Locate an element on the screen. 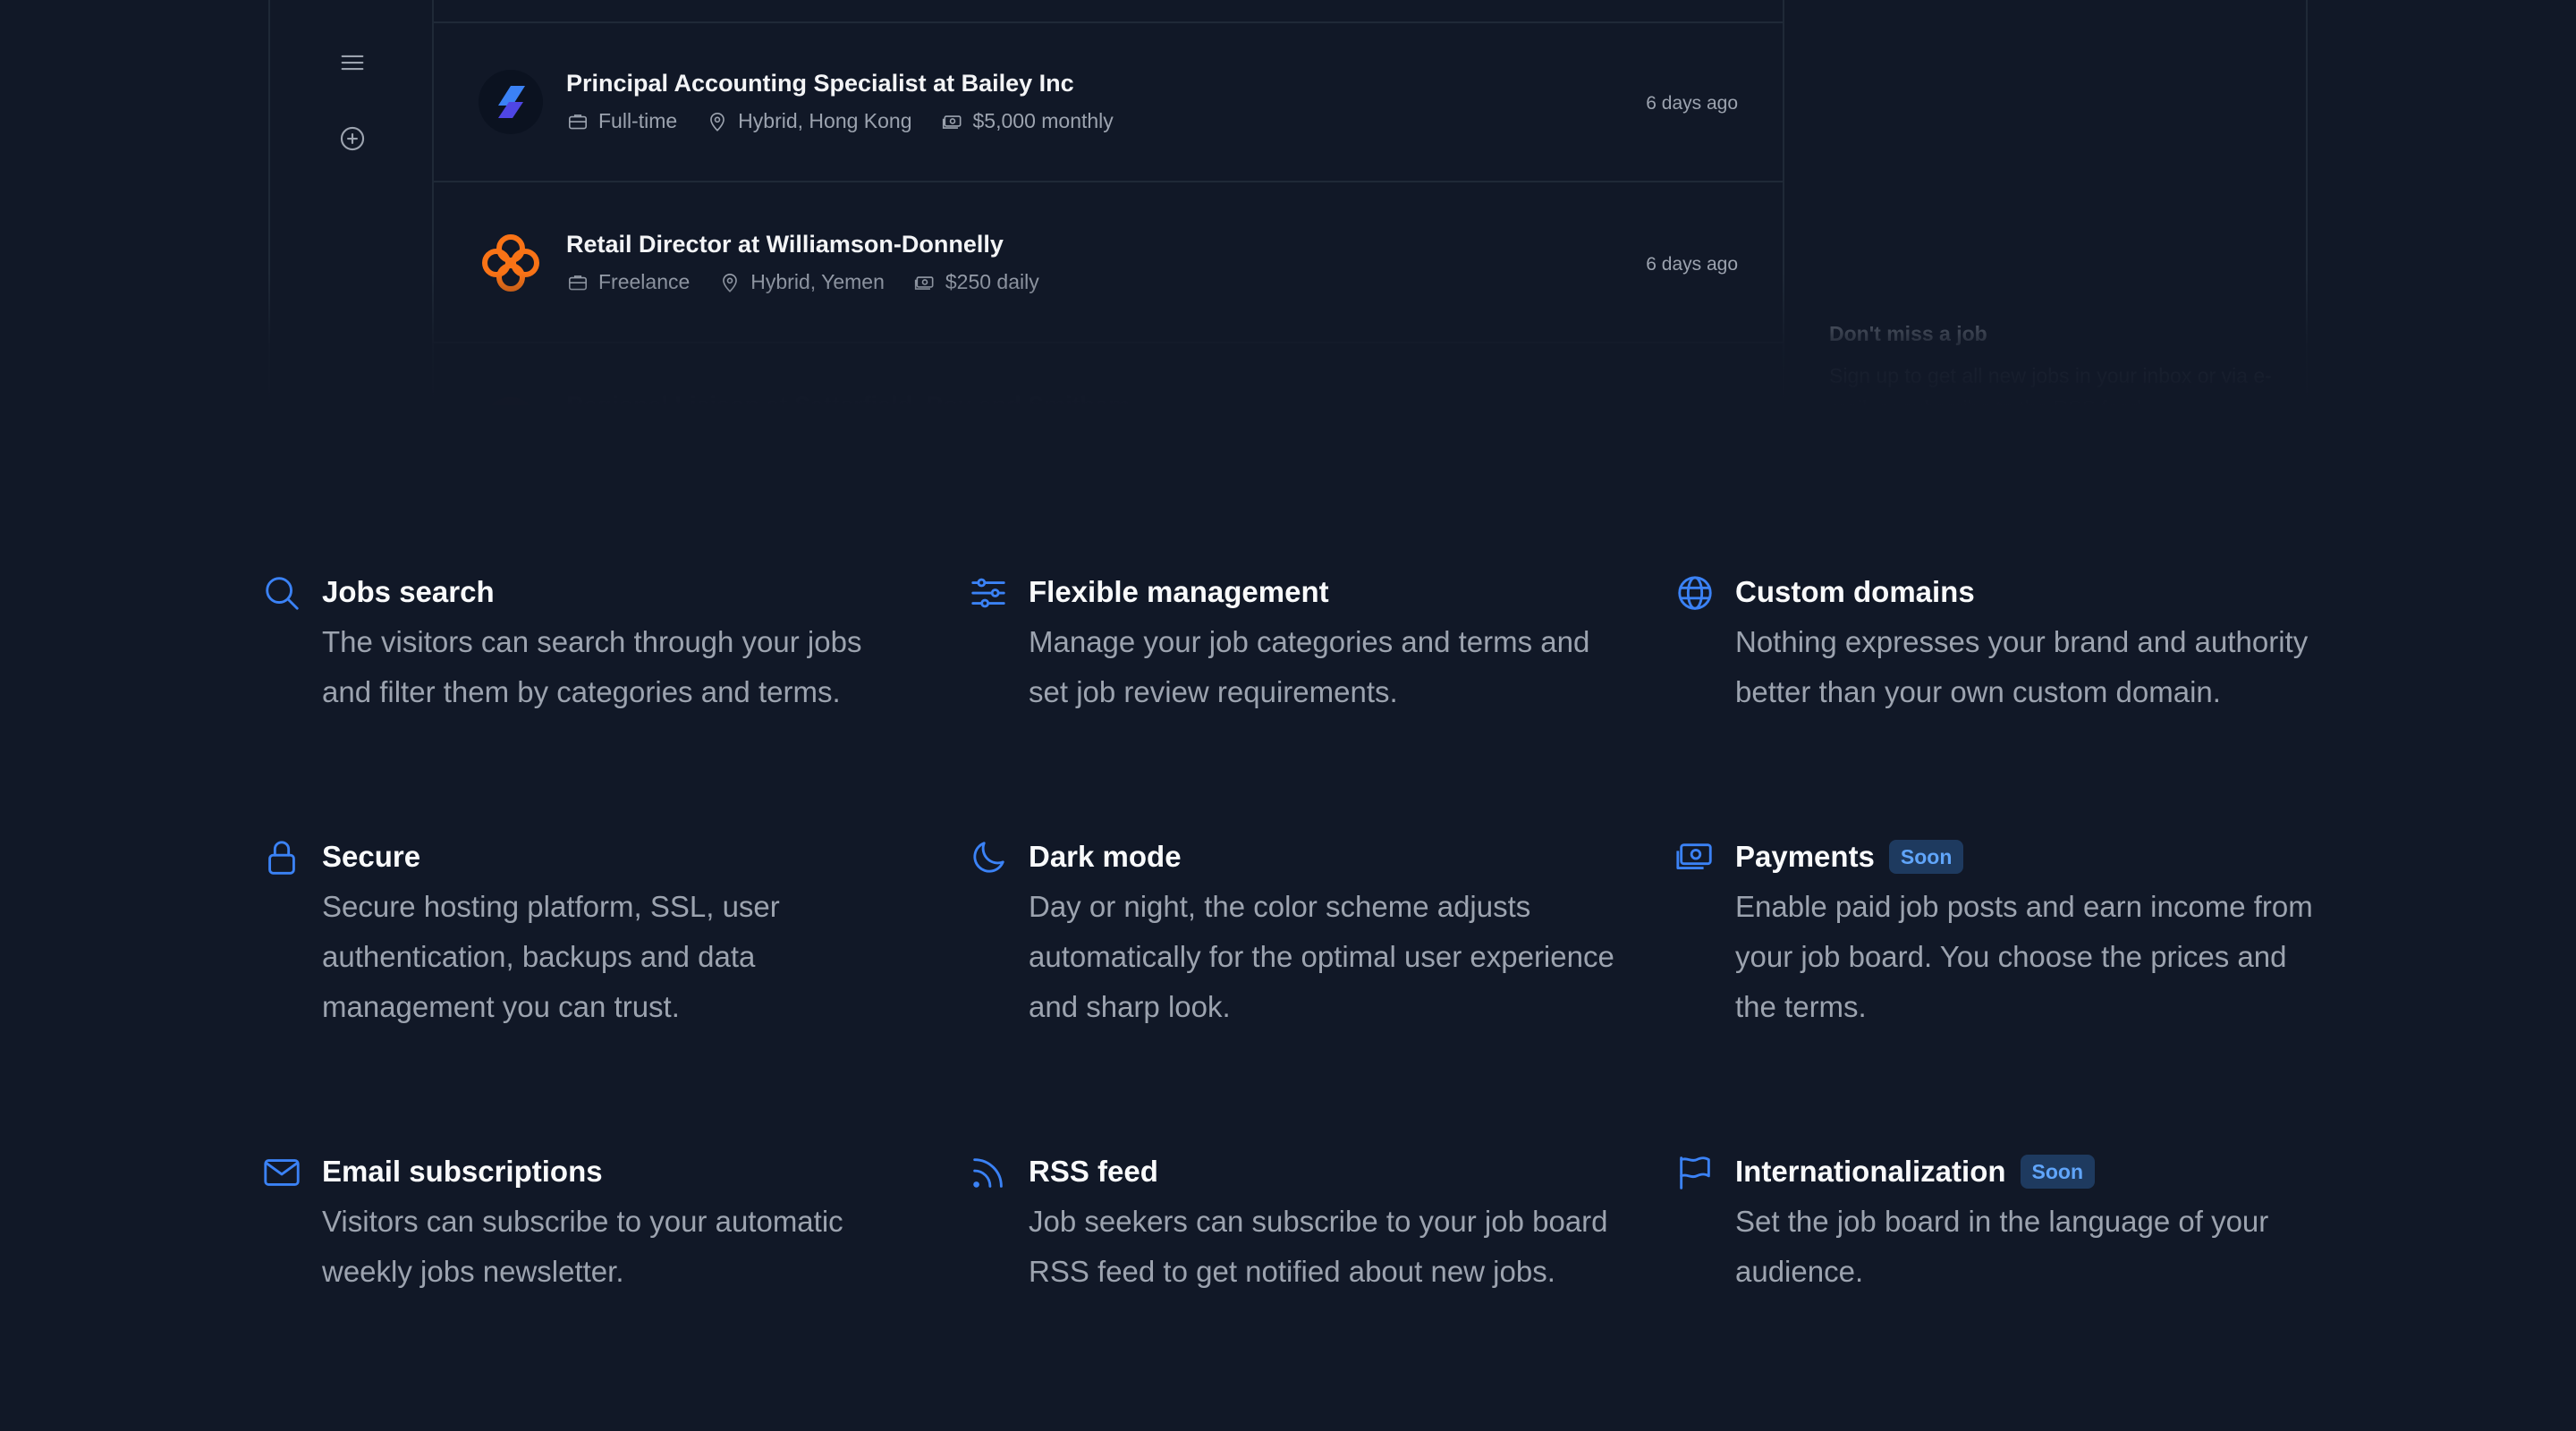  add-circle-icon is located at coordinates (352, 139).